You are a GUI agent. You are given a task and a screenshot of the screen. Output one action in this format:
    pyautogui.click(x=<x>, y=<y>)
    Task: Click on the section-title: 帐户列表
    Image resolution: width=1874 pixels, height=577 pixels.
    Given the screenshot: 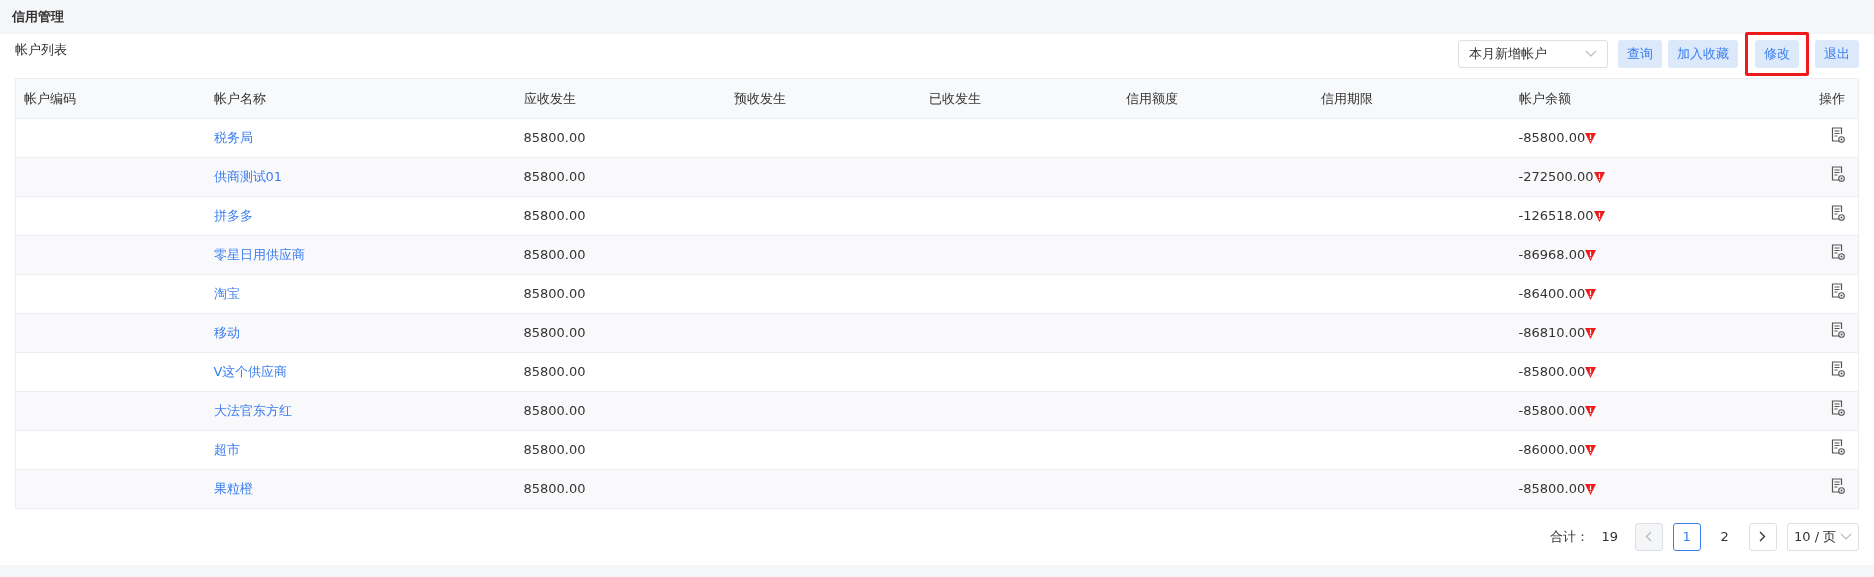 What is the action you would take?
    pyautogui.click(x=41, y=50)
    